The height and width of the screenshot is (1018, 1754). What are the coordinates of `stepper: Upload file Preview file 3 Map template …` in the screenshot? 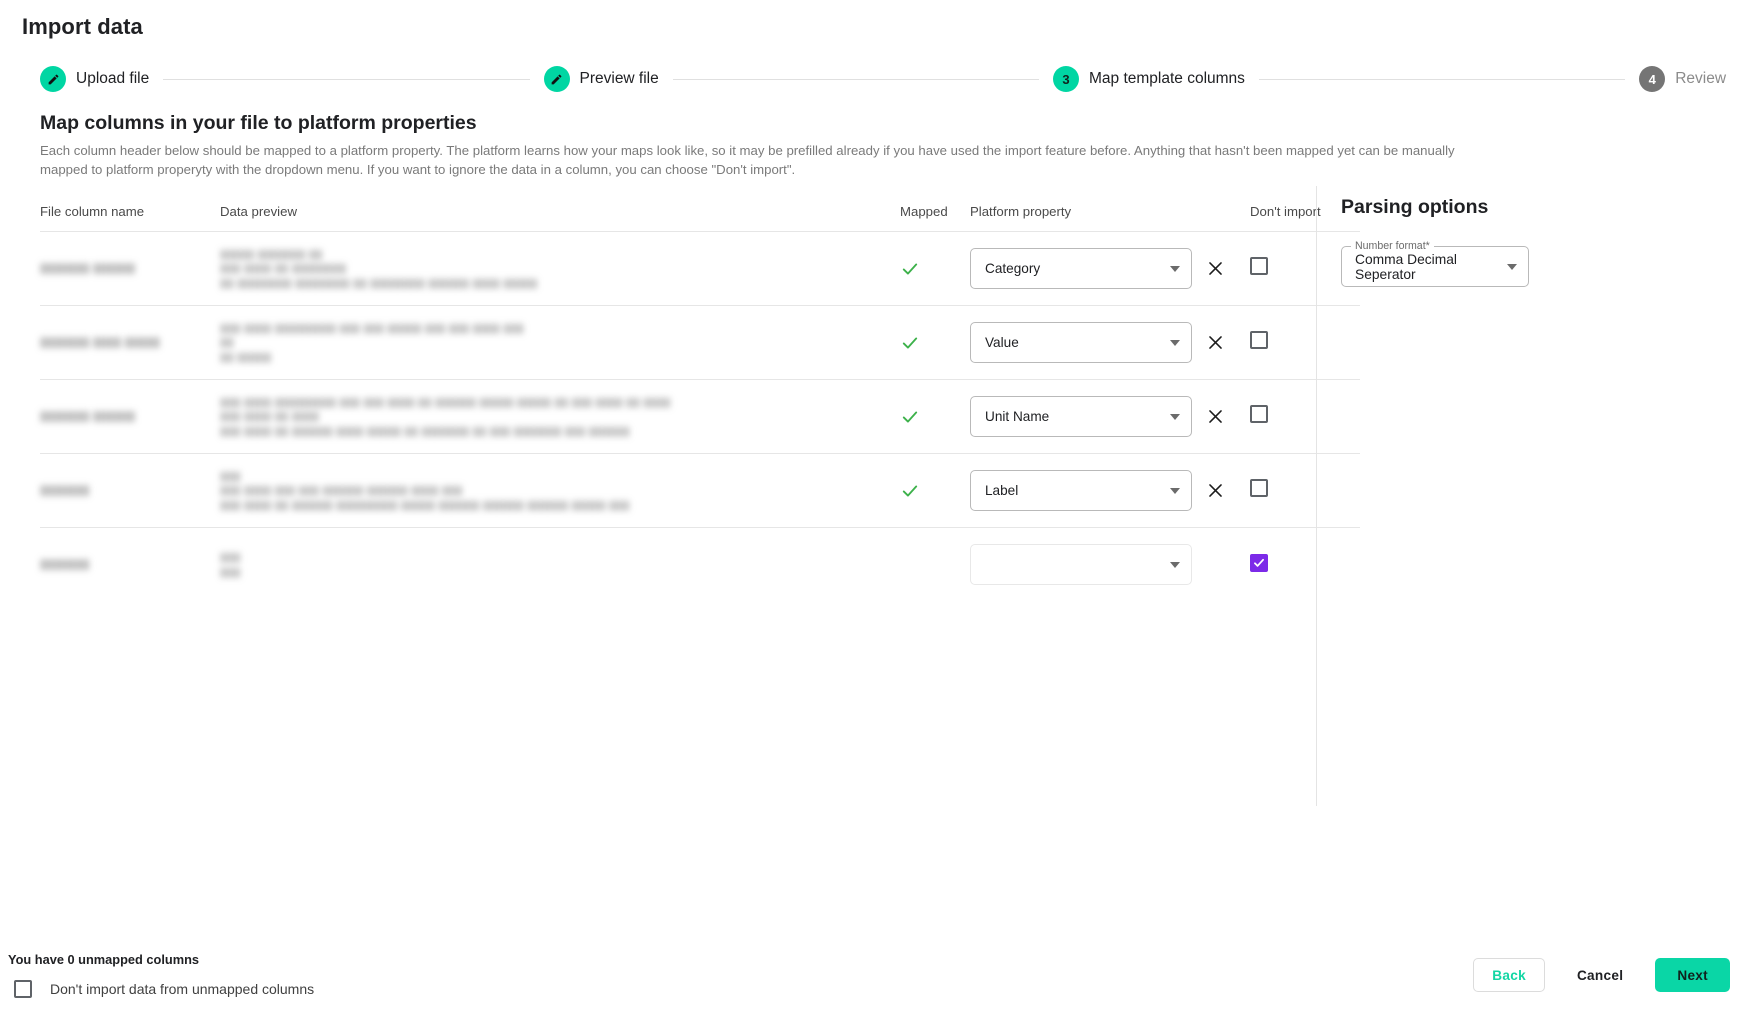 It's located at (883, 79).